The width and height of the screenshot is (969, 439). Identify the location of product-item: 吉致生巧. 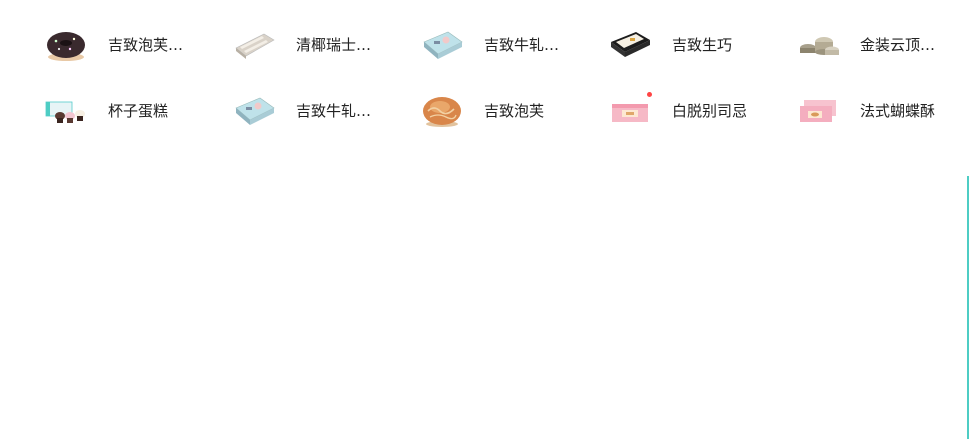
(698, 45).